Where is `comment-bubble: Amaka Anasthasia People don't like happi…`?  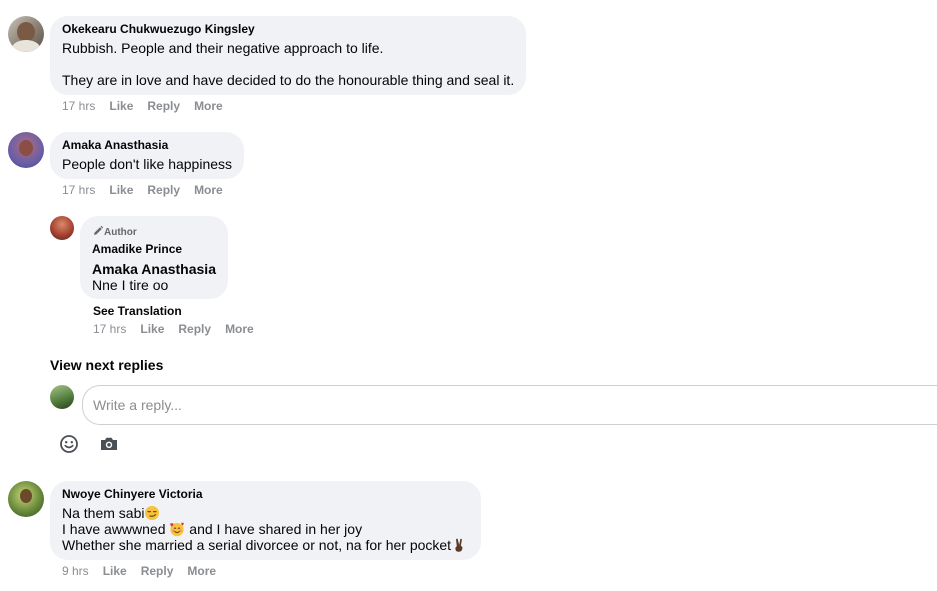
comment-bubble: Amaka Anasthasia People don't like happi… is located at coordinates (147, 155).